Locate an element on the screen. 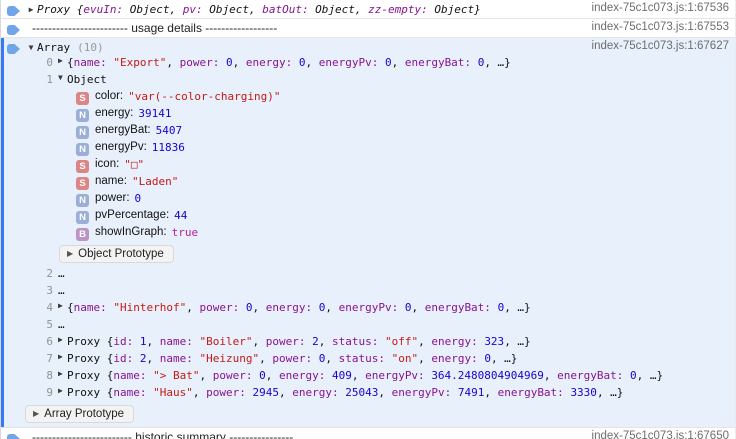  property-row: Npower: 0 is located at coordinates (368, 200).